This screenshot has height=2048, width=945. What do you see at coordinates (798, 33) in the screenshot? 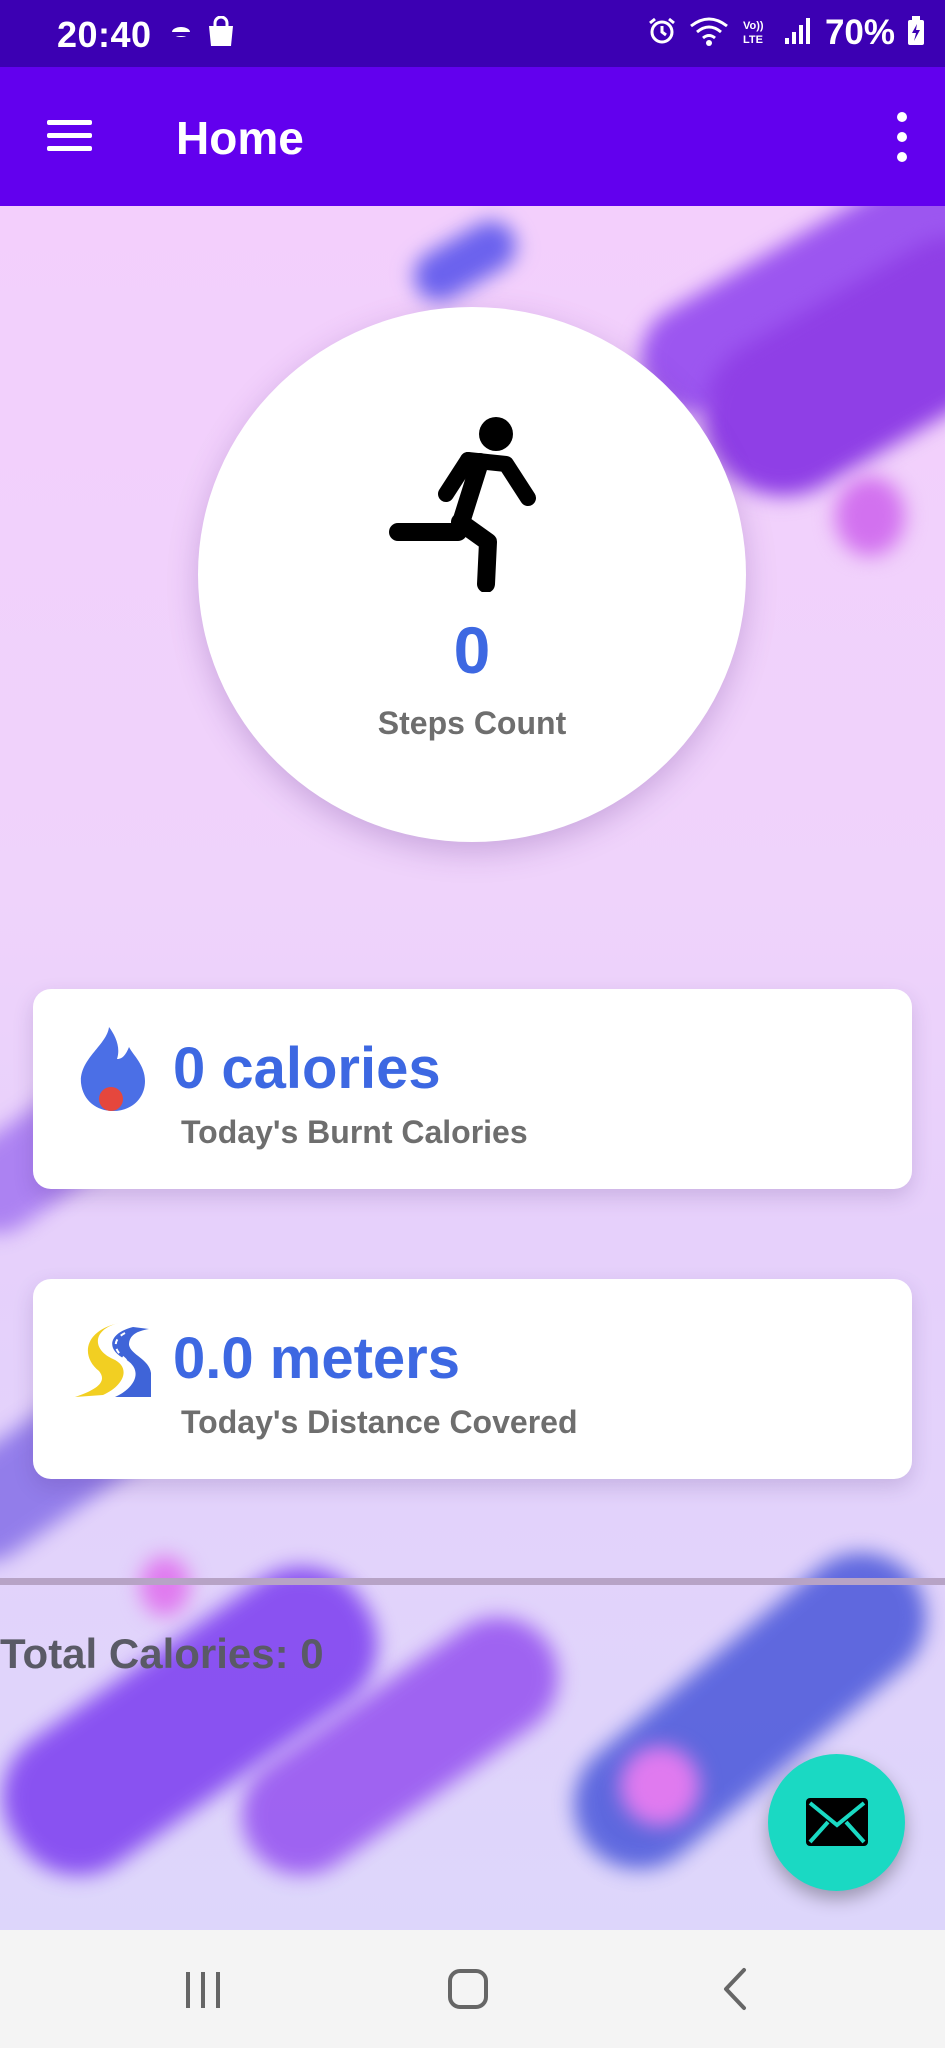
I see `signal-icon` at bounding box center [798, 33].